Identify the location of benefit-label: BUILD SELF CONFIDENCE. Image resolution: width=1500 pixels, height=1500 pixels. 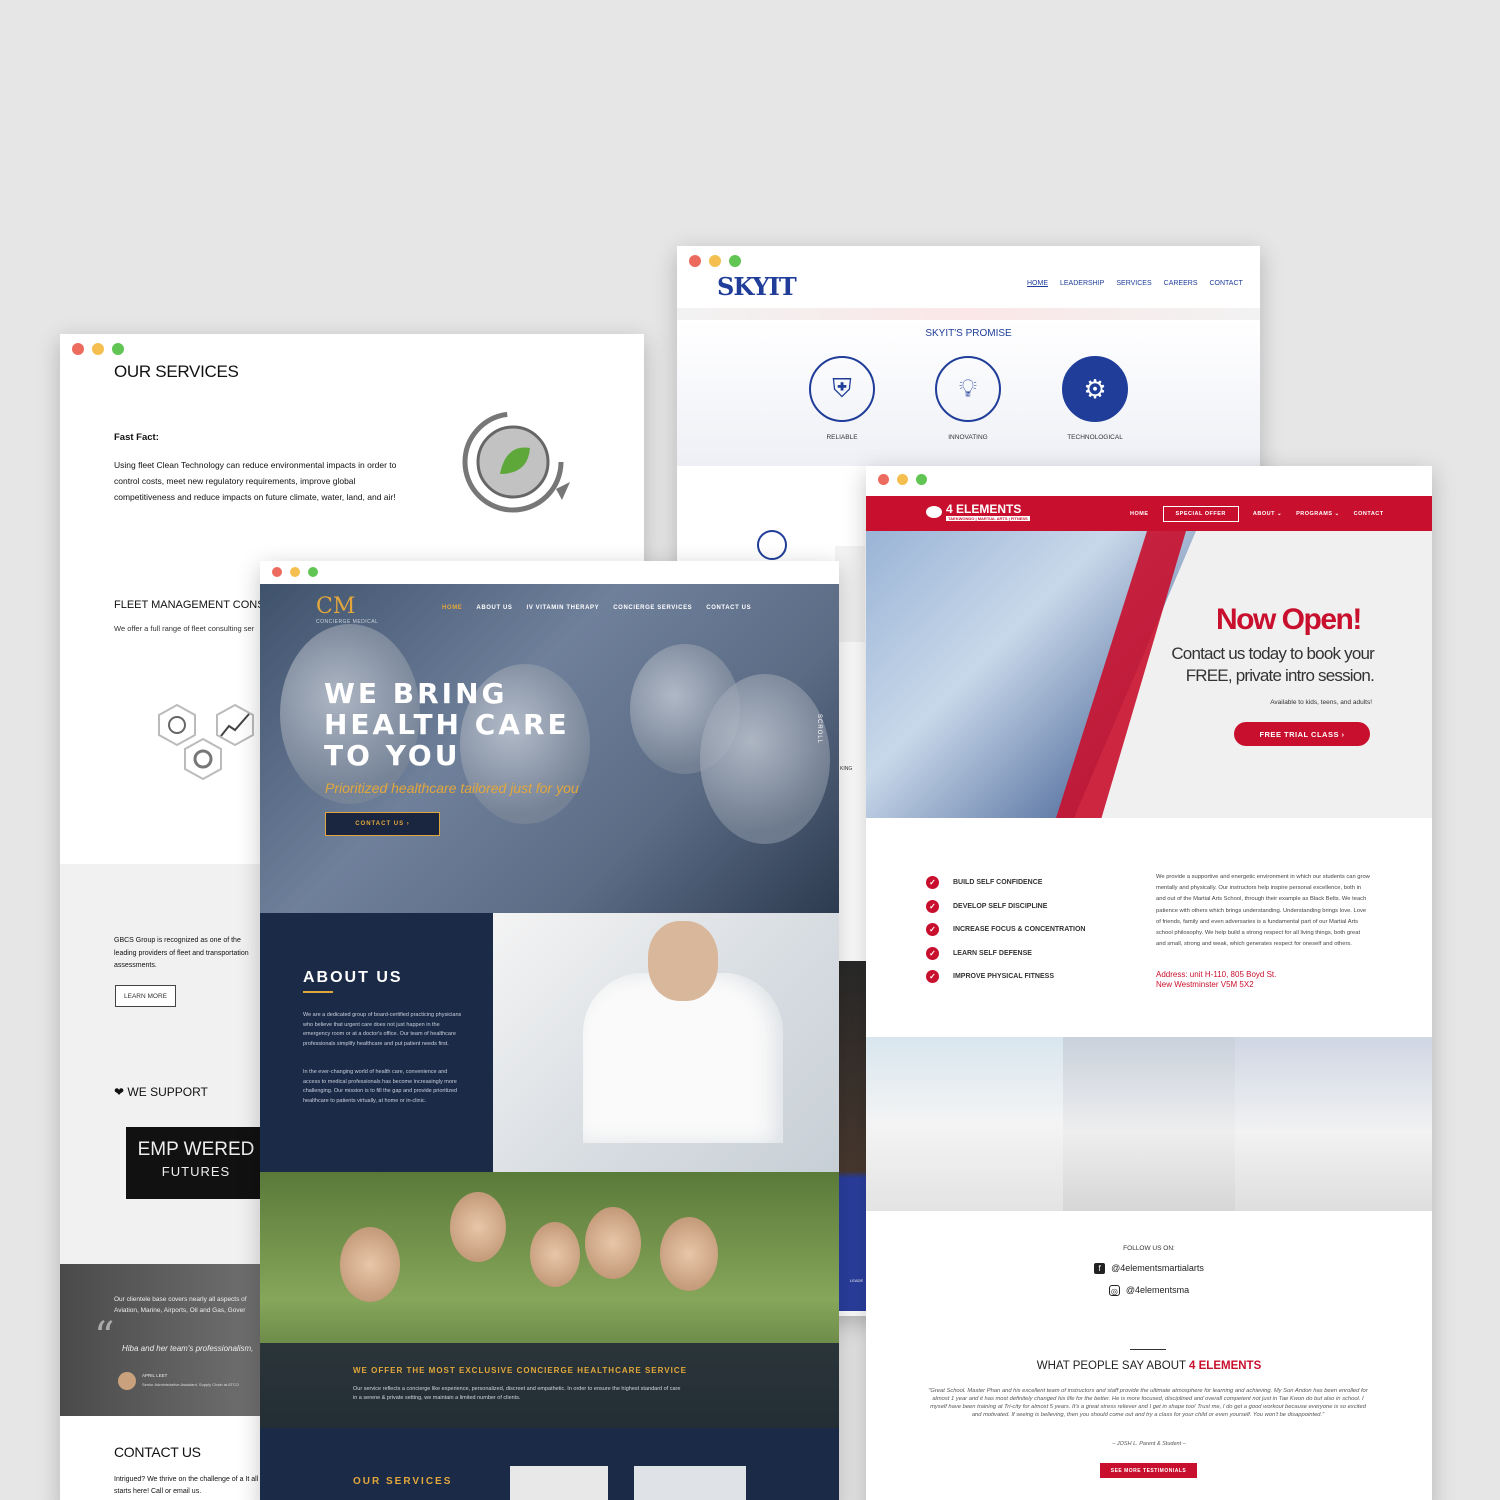
(998, 883).